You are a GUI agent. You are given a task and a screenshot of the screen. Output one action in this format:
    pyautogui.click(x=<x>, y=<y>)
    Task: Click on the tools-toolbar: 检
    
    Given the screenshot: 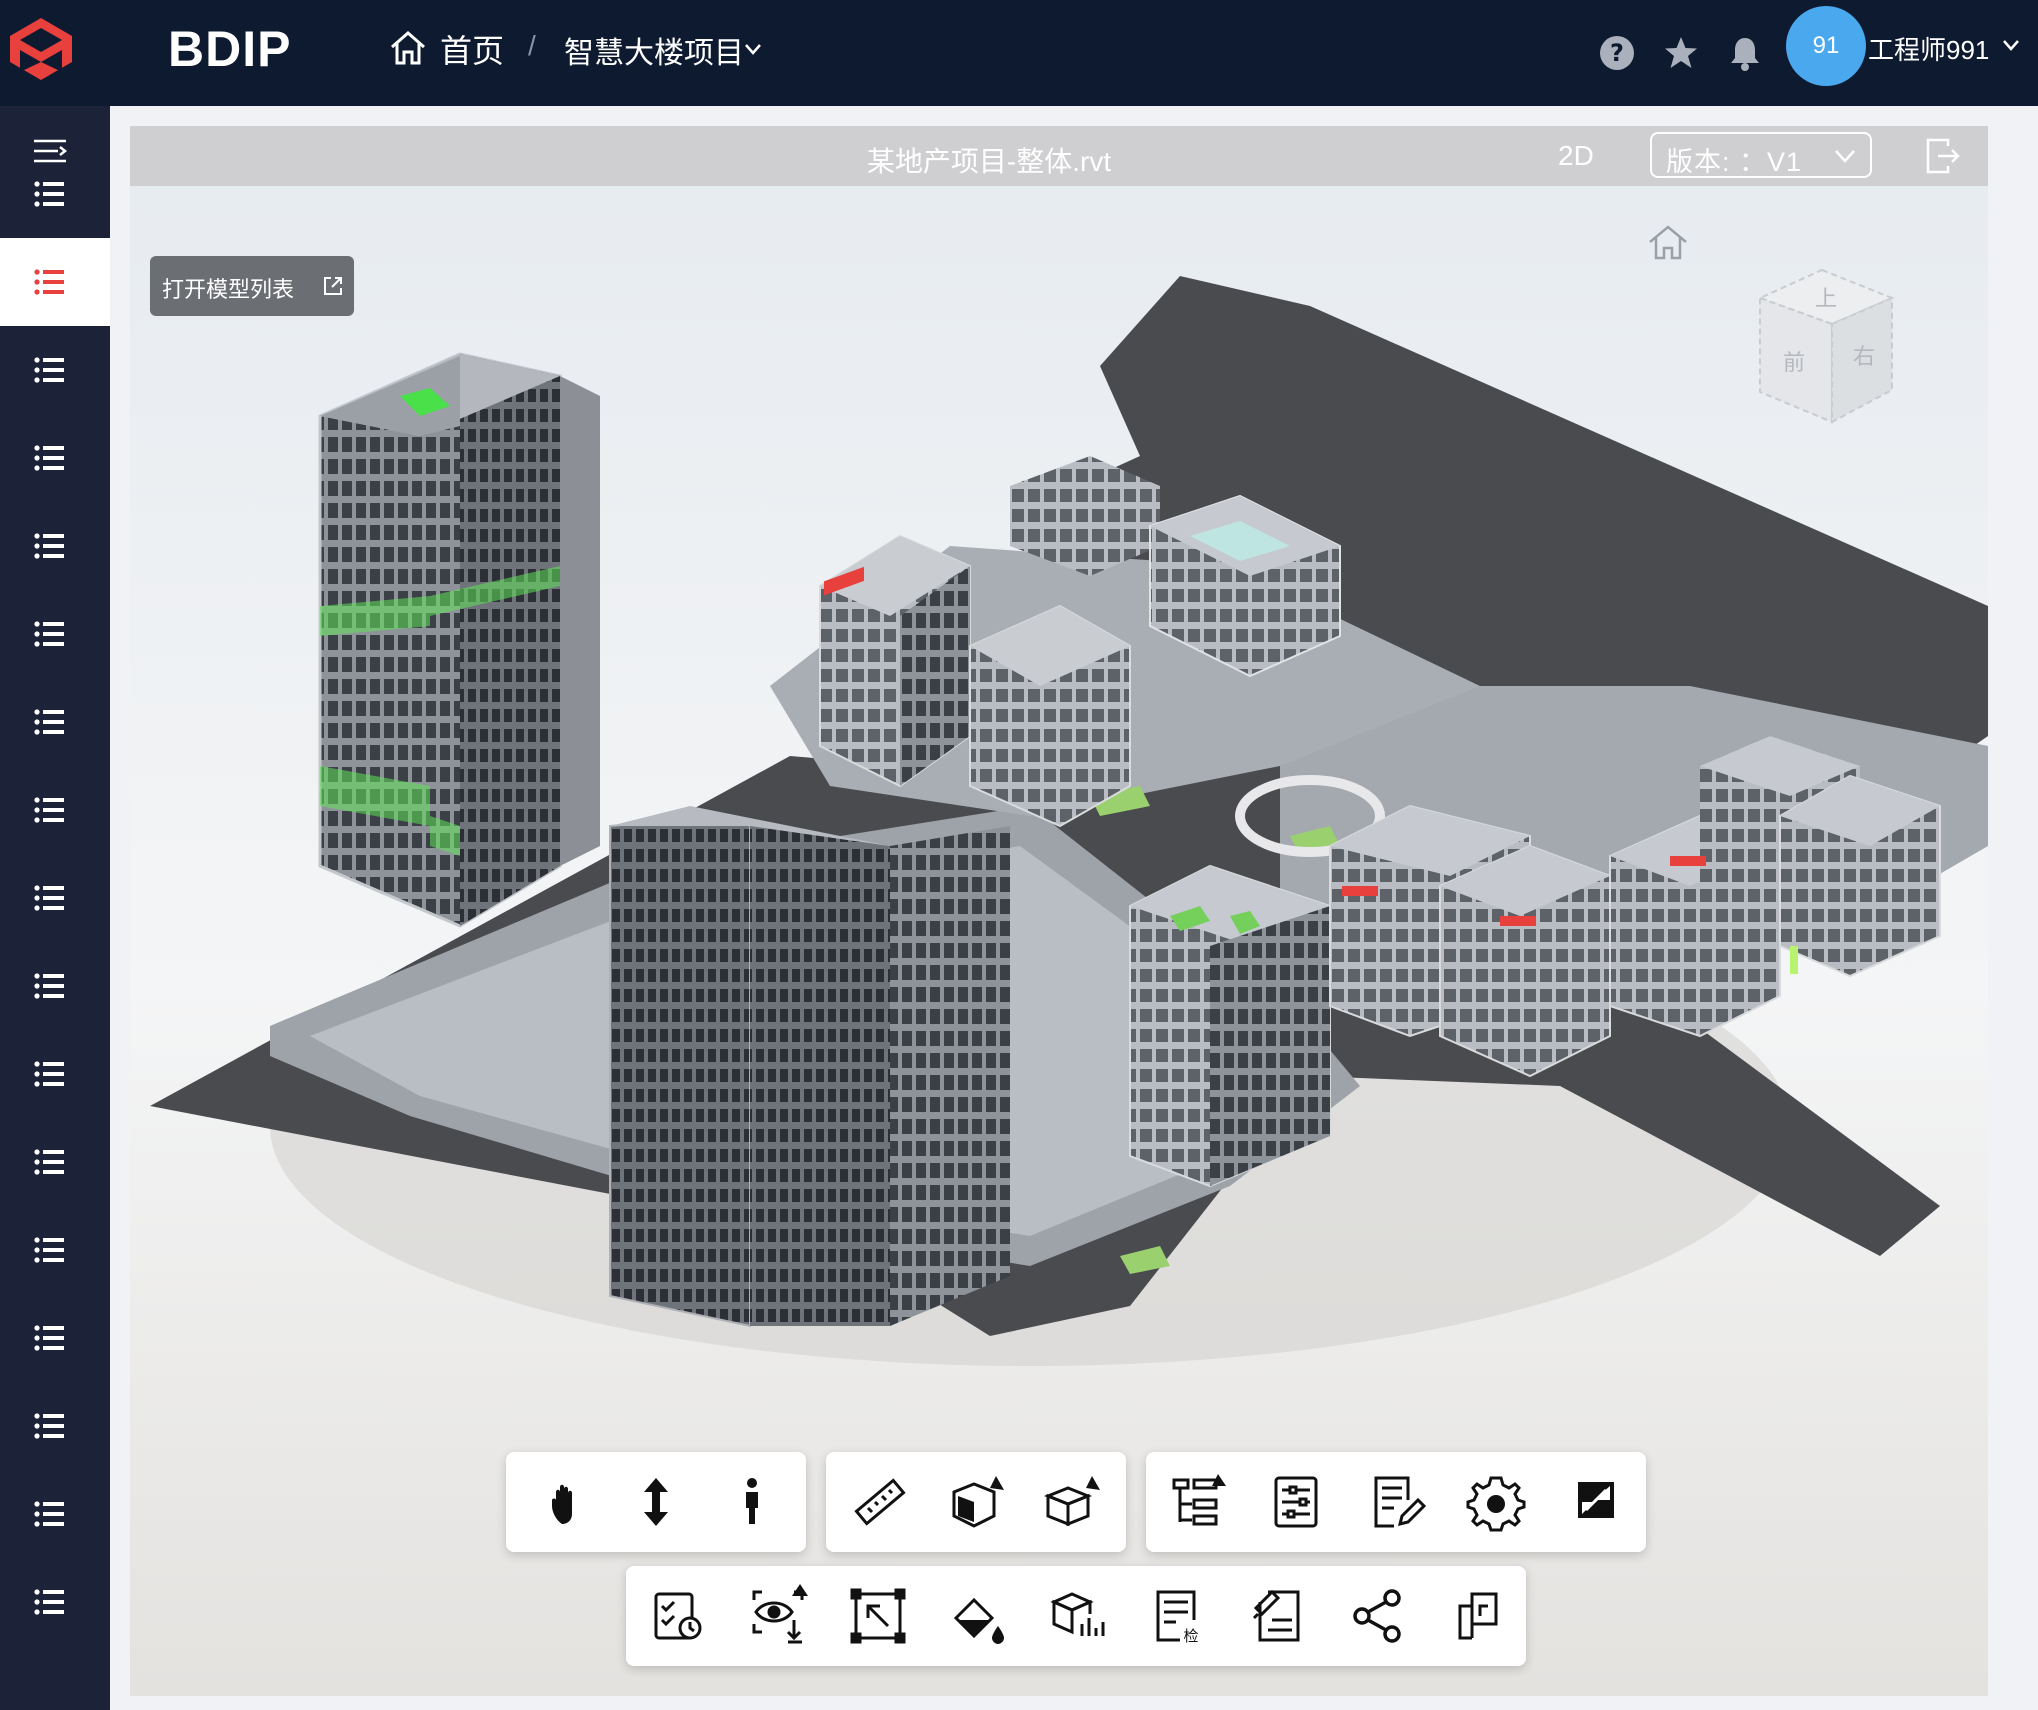 What is the action you would take?
    pyautogui.click(x=1076, y=1616)
    